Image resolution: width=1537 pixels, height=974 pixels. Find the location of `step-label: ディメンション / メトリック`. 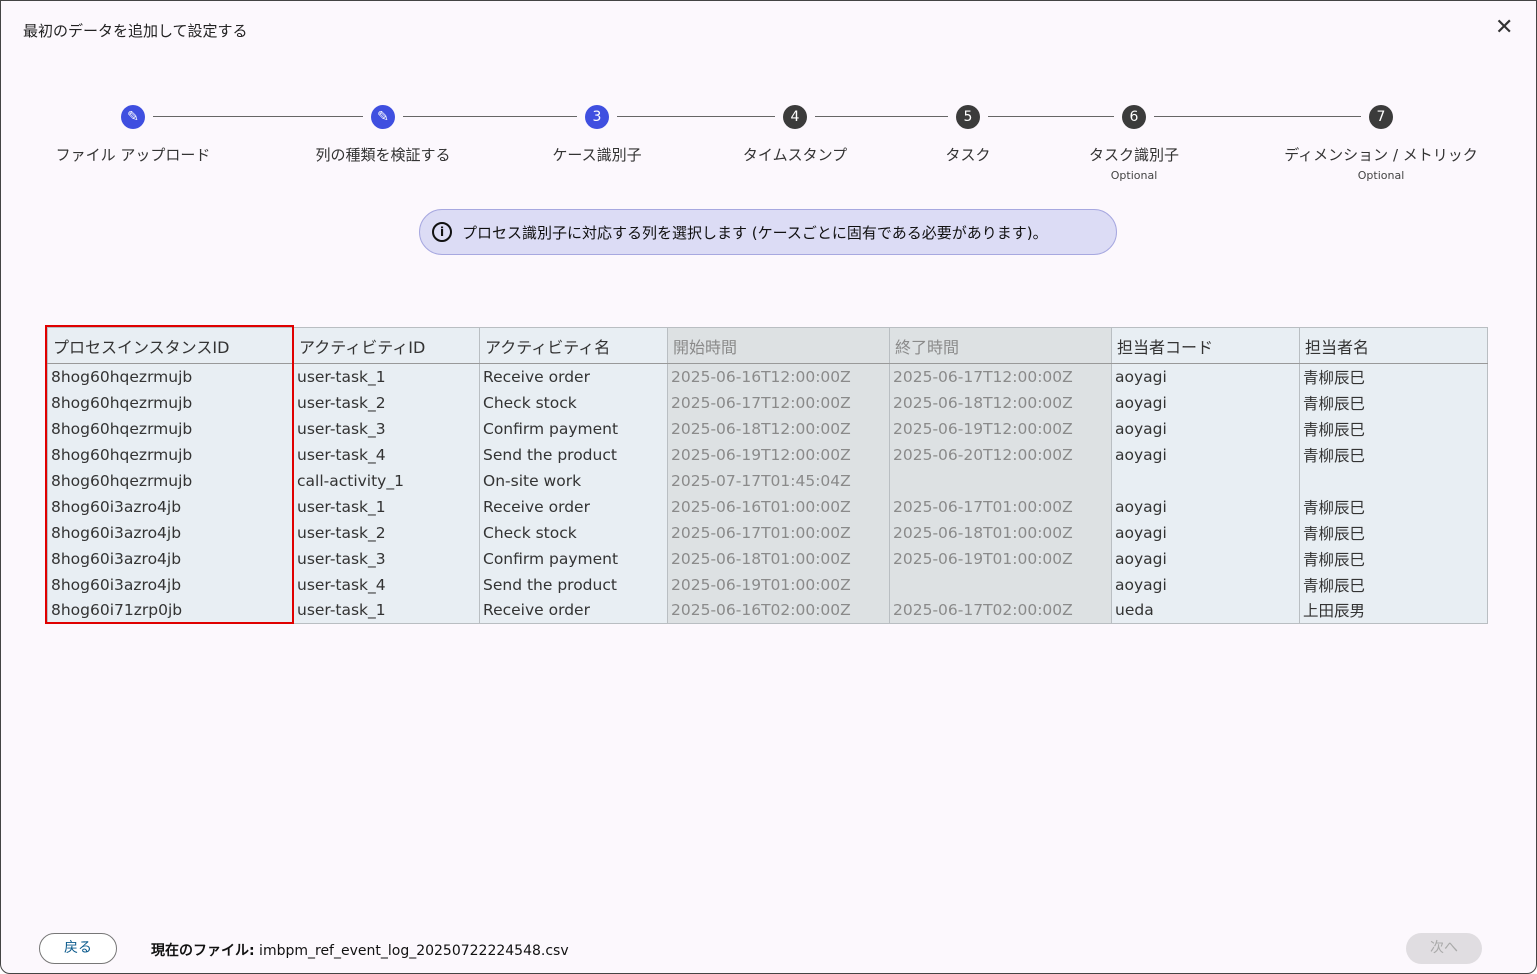

step-label: ディメンション / メトリック is located at coordinates (1381, 154).